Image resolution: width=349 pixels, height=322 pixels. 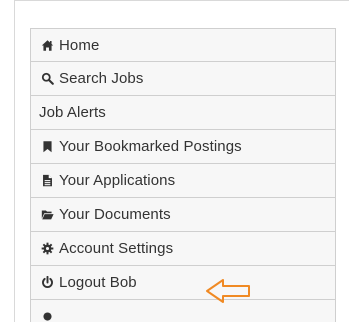 What do you see at coordinates (183, 45) in the screenshot?
I see `menu-item-home: Home` at bounding box center [183, 45].